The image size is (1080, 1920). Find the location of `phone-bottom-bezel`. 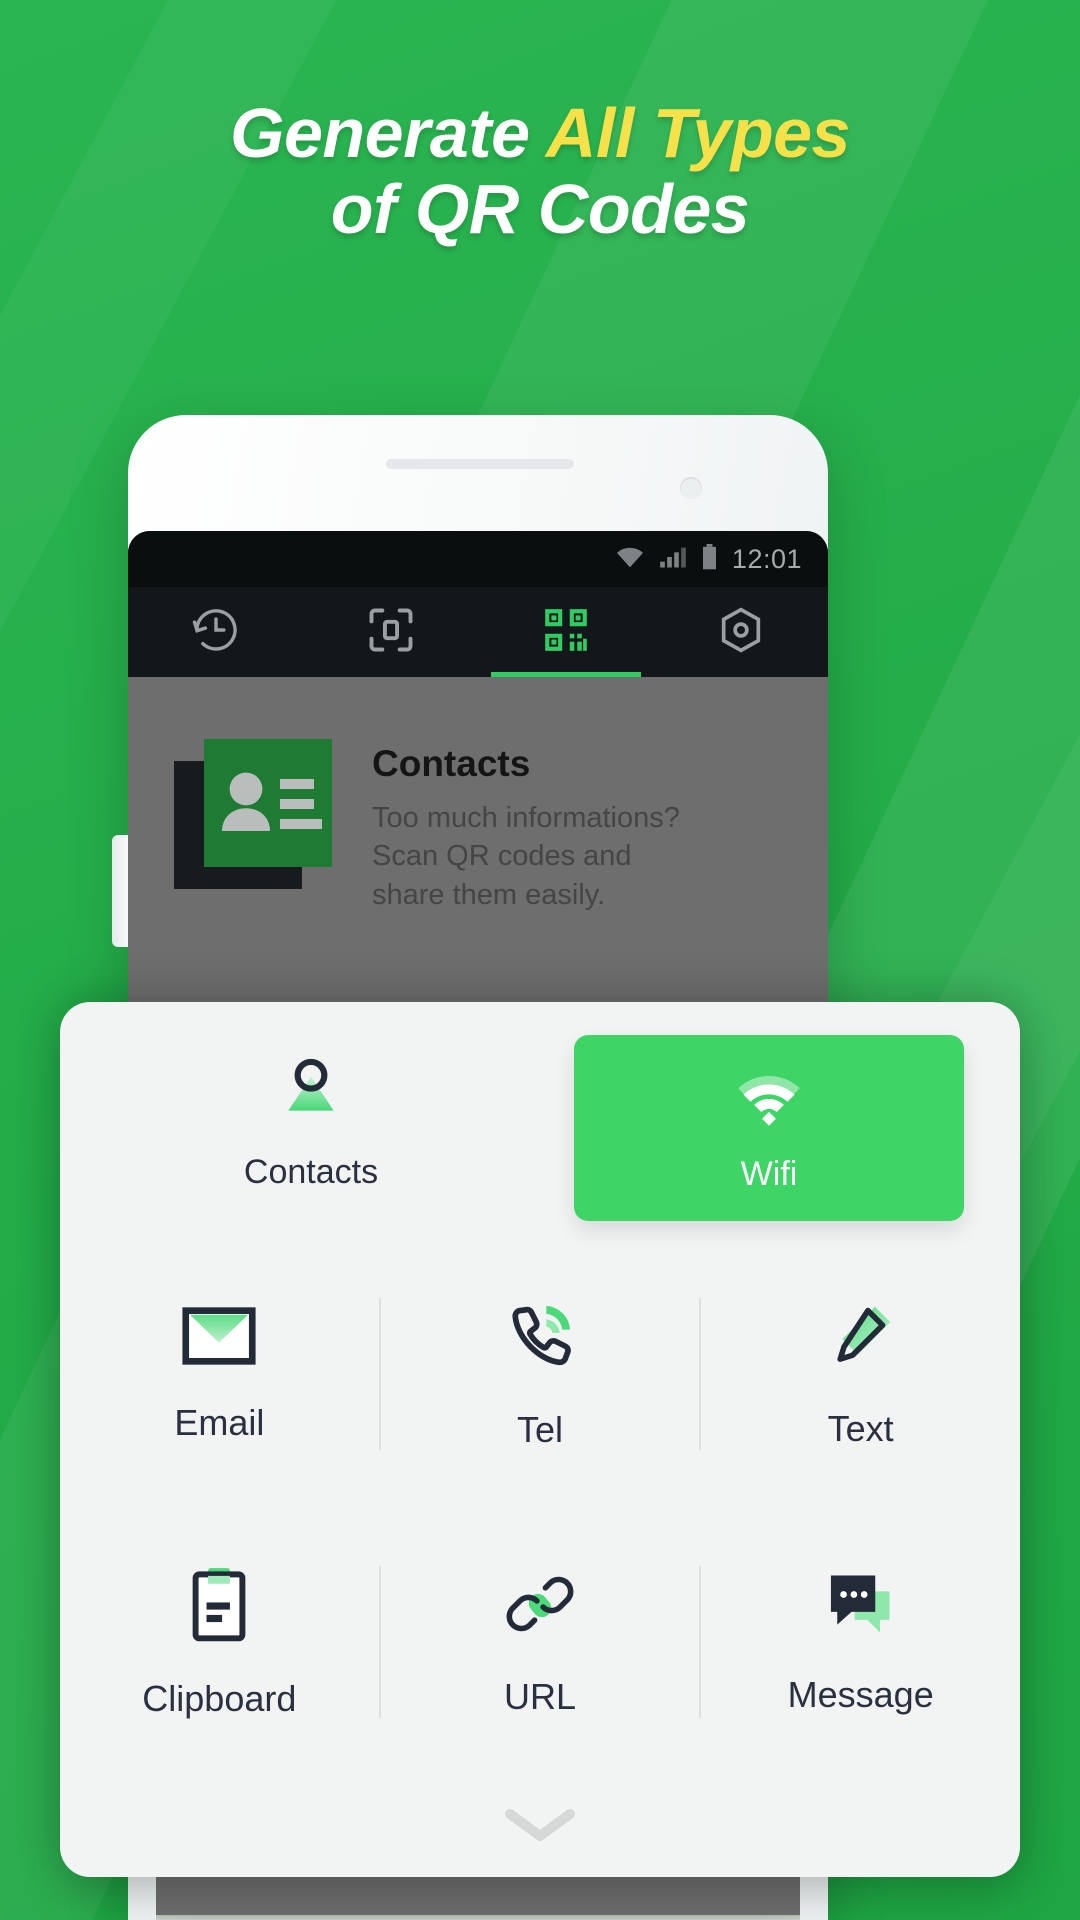

phone-bottom-bezel is located at coordinates (478, 1898).